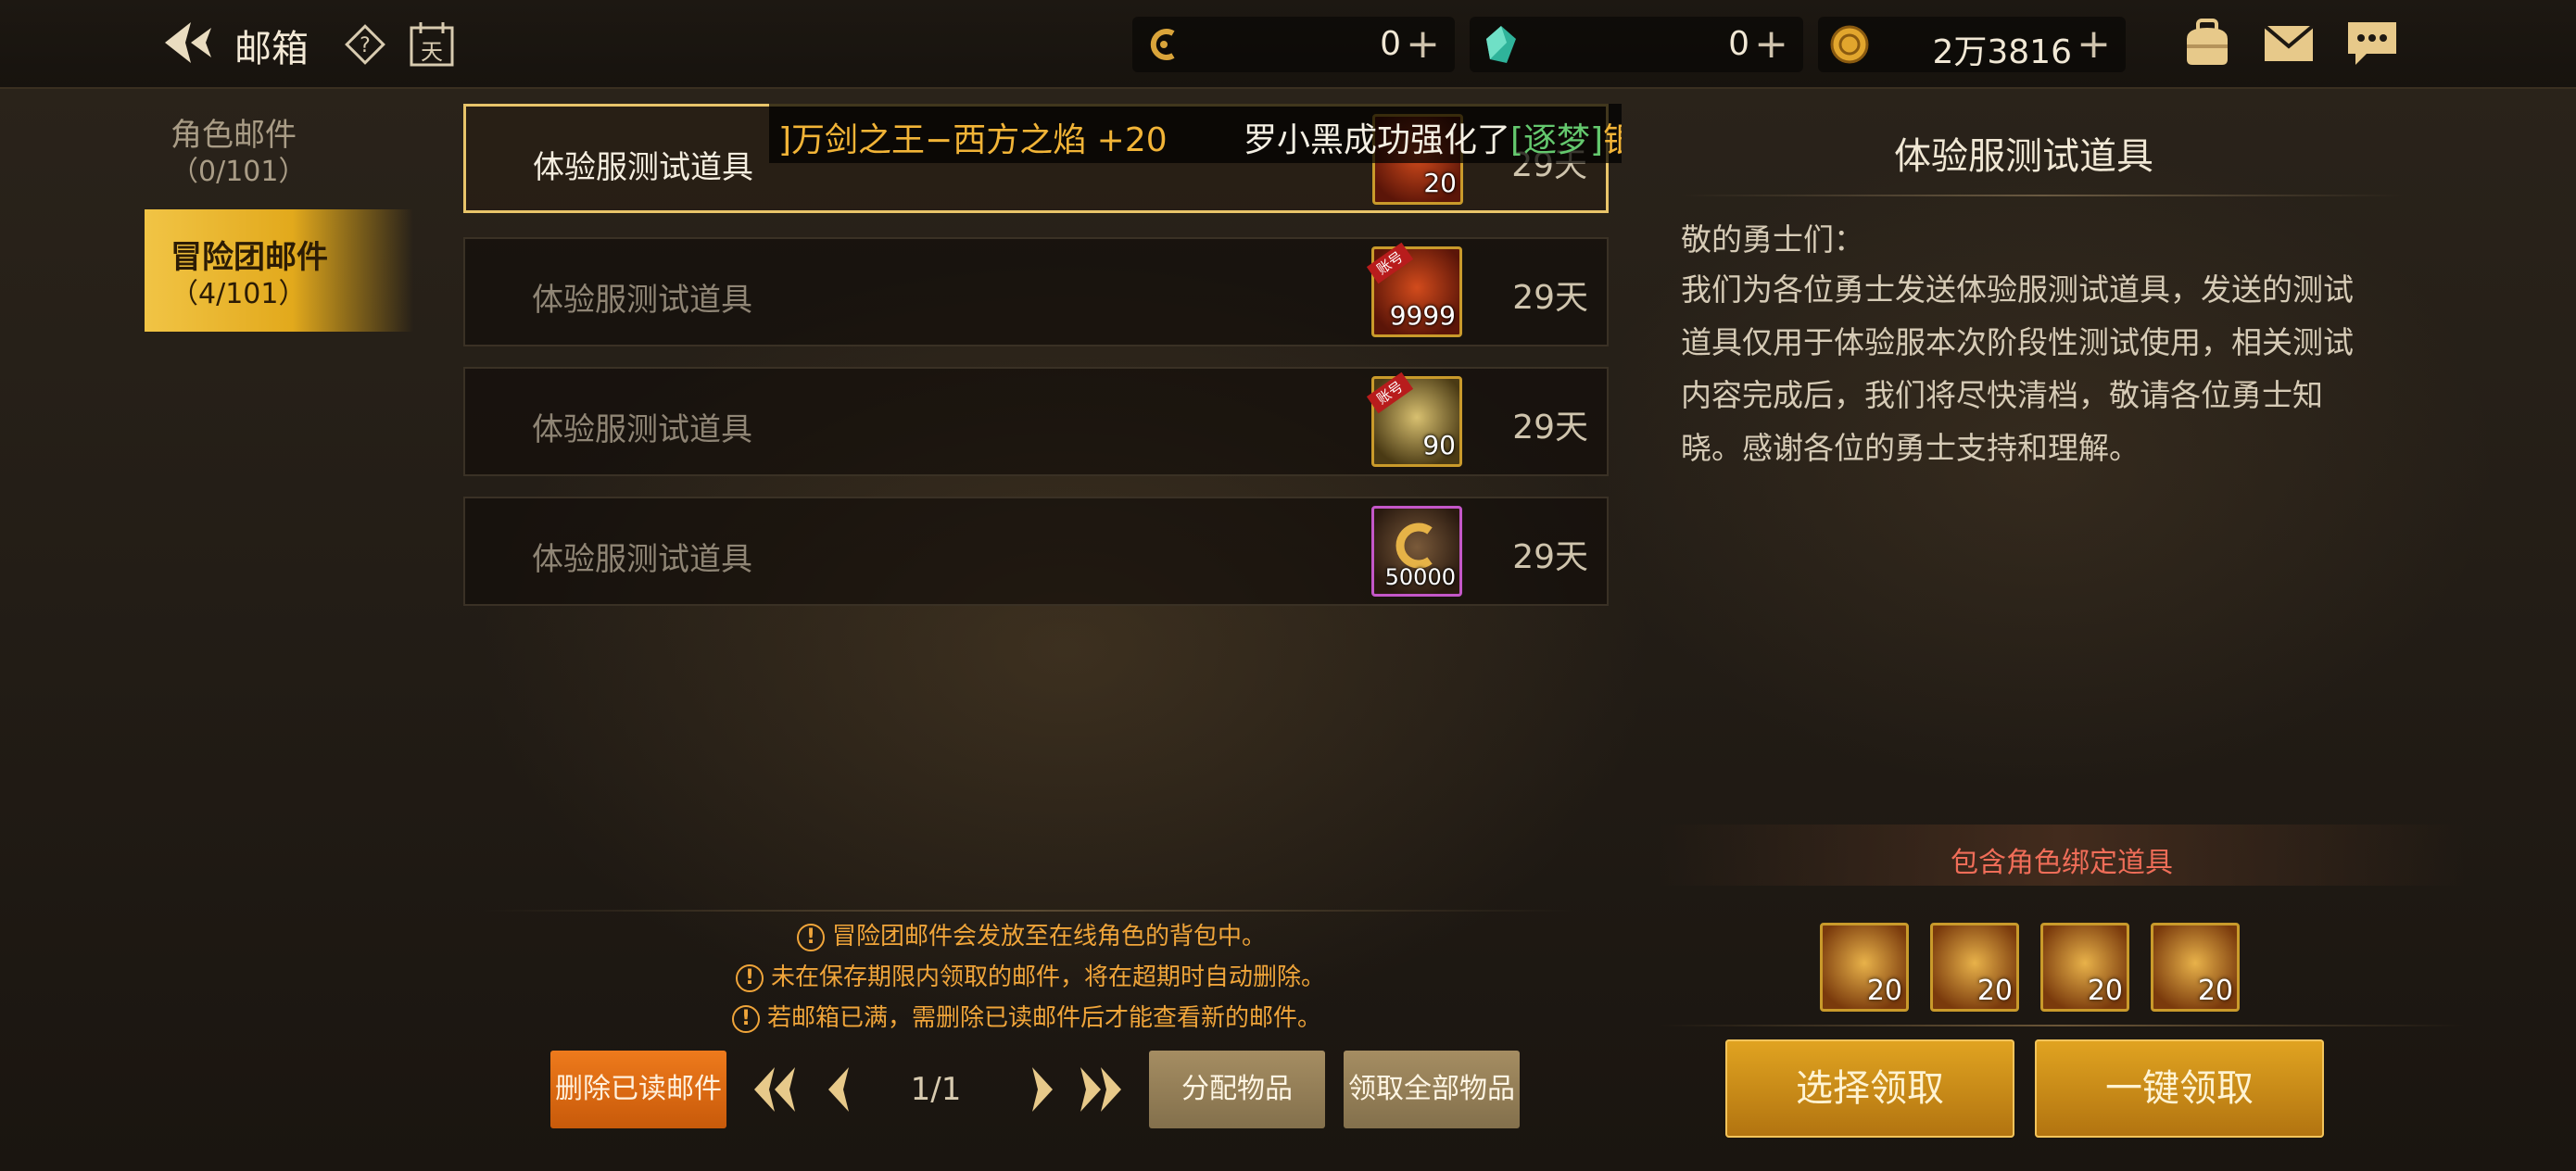  I want to click on mail-item-slot: 50000, so click(1417, 552).